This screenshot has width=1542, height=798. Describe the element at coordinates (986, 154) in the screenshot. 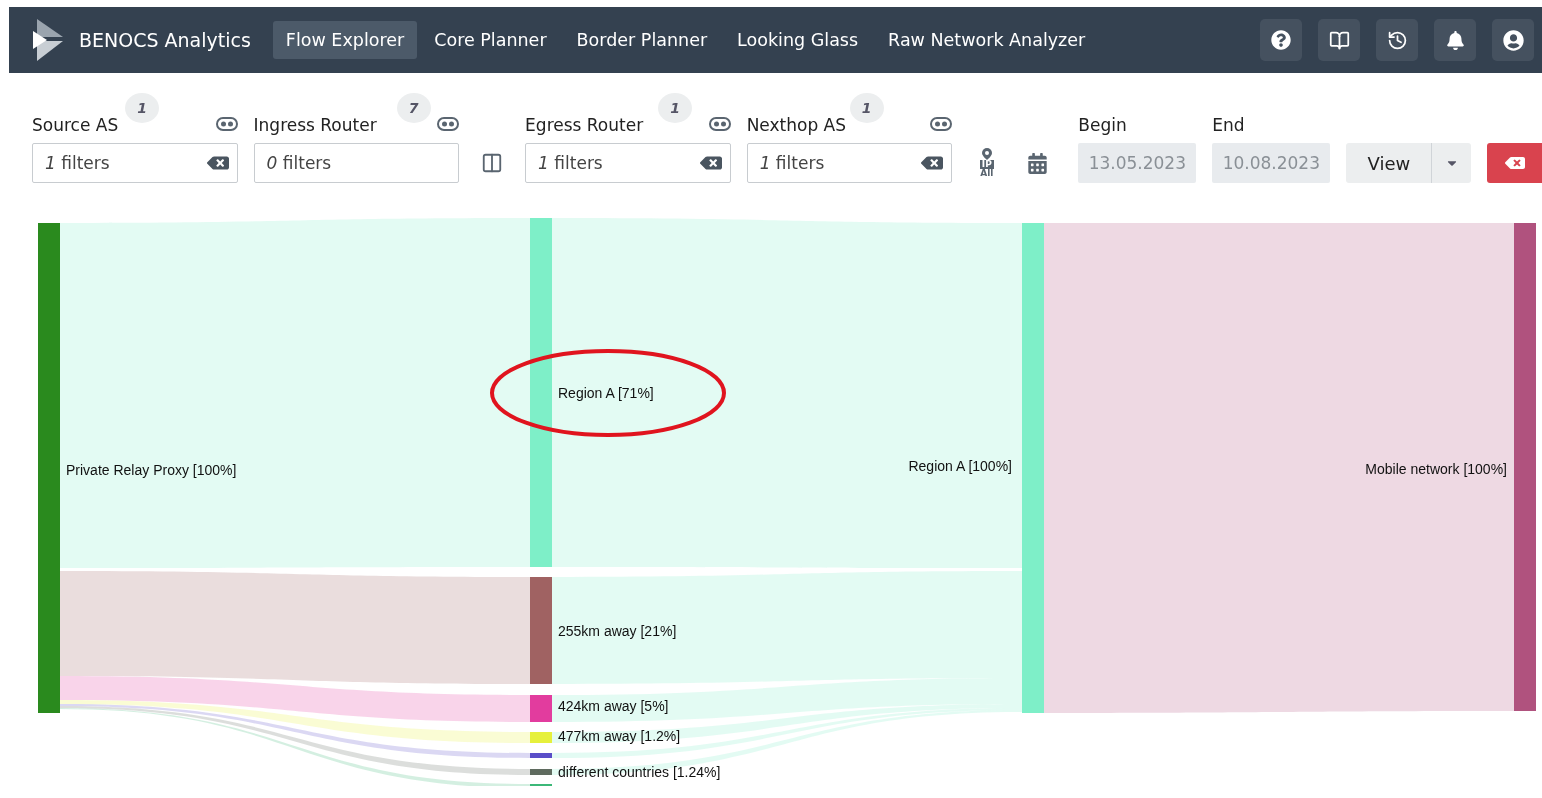

I see `pin-icon` at that location.